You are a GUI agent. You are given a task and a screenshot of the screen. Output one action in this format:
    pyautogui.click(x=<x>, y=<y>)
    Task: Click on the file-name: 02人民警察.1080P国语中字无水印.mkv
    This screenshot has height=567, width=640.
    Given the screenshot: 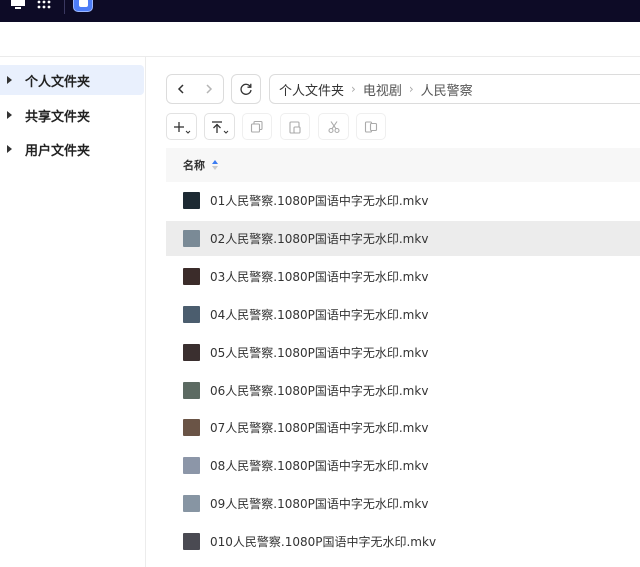 What is the action you would take?
    pyautogui.click(x=319, y=239)
    